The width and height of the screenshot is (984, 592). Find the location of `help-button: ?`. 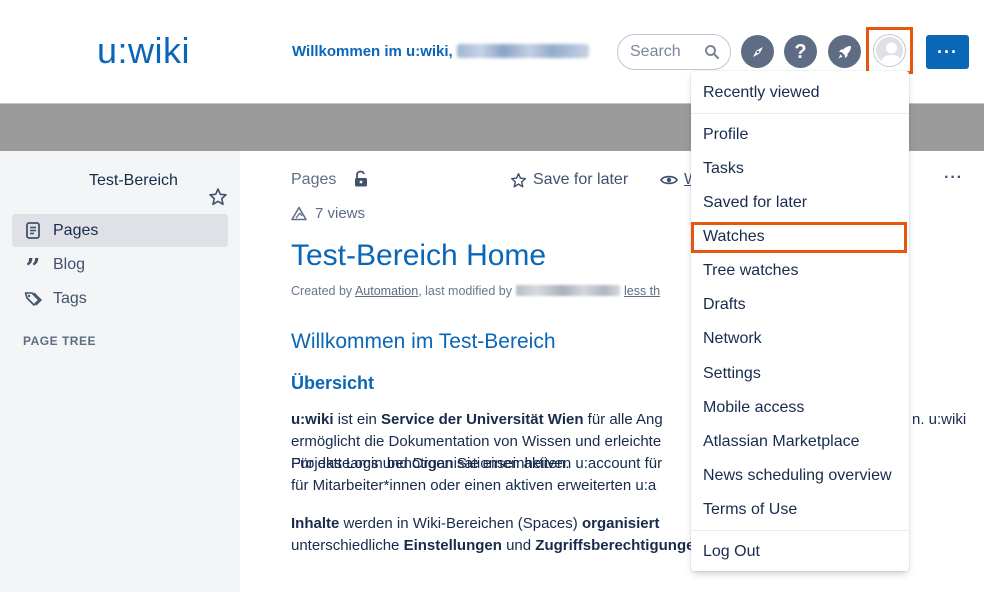

help-button: ? is located at coordinates (800, 51).